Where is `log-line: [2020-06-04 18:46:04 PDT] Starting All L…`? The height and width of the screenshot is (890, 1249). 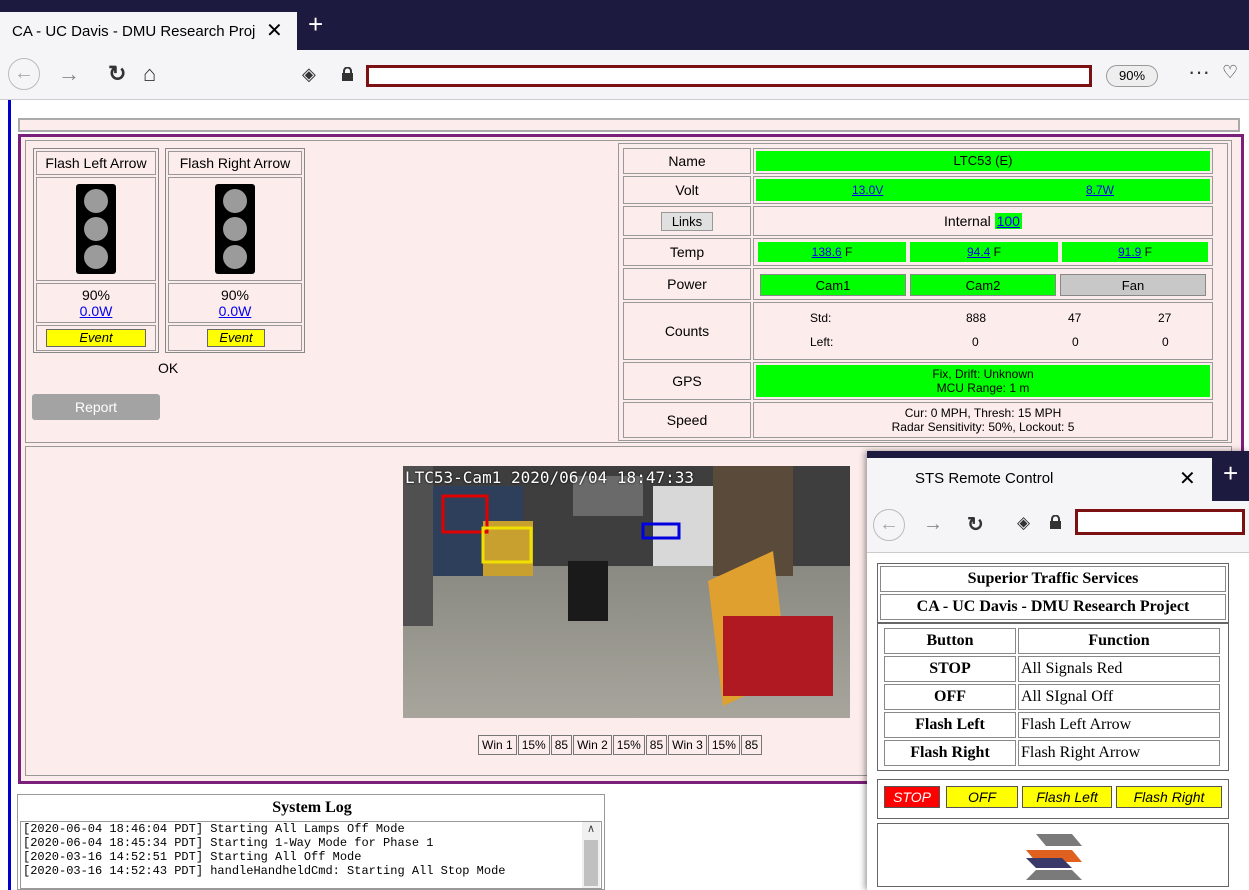
log-line: [2020-06-04 18:46:04 PDT] Starting All L… is located at coordinates (214, 829).